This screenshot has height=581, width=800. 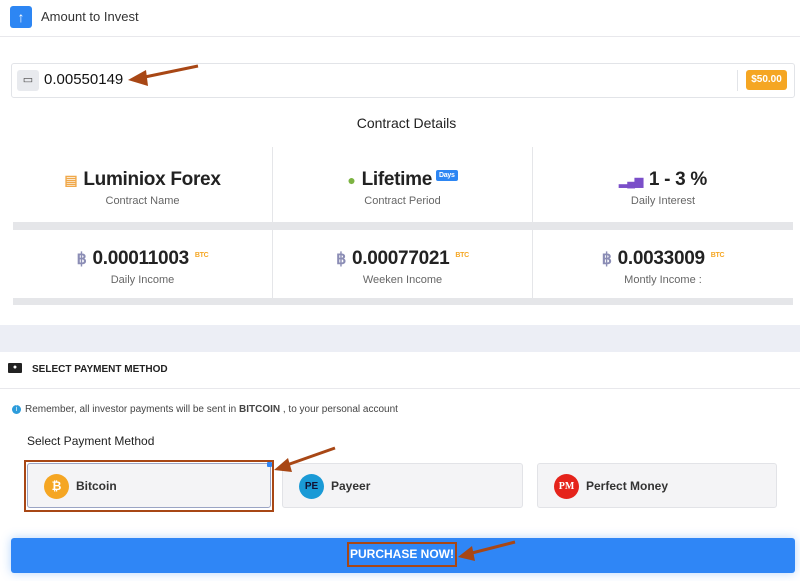 I want to click on arrow-bitcoin, so click(x=309, y=457).